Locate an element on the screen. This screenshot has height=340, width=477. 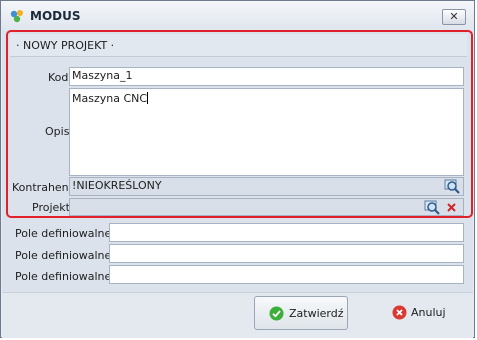
text-cursor is located at coordinates (148, 98).